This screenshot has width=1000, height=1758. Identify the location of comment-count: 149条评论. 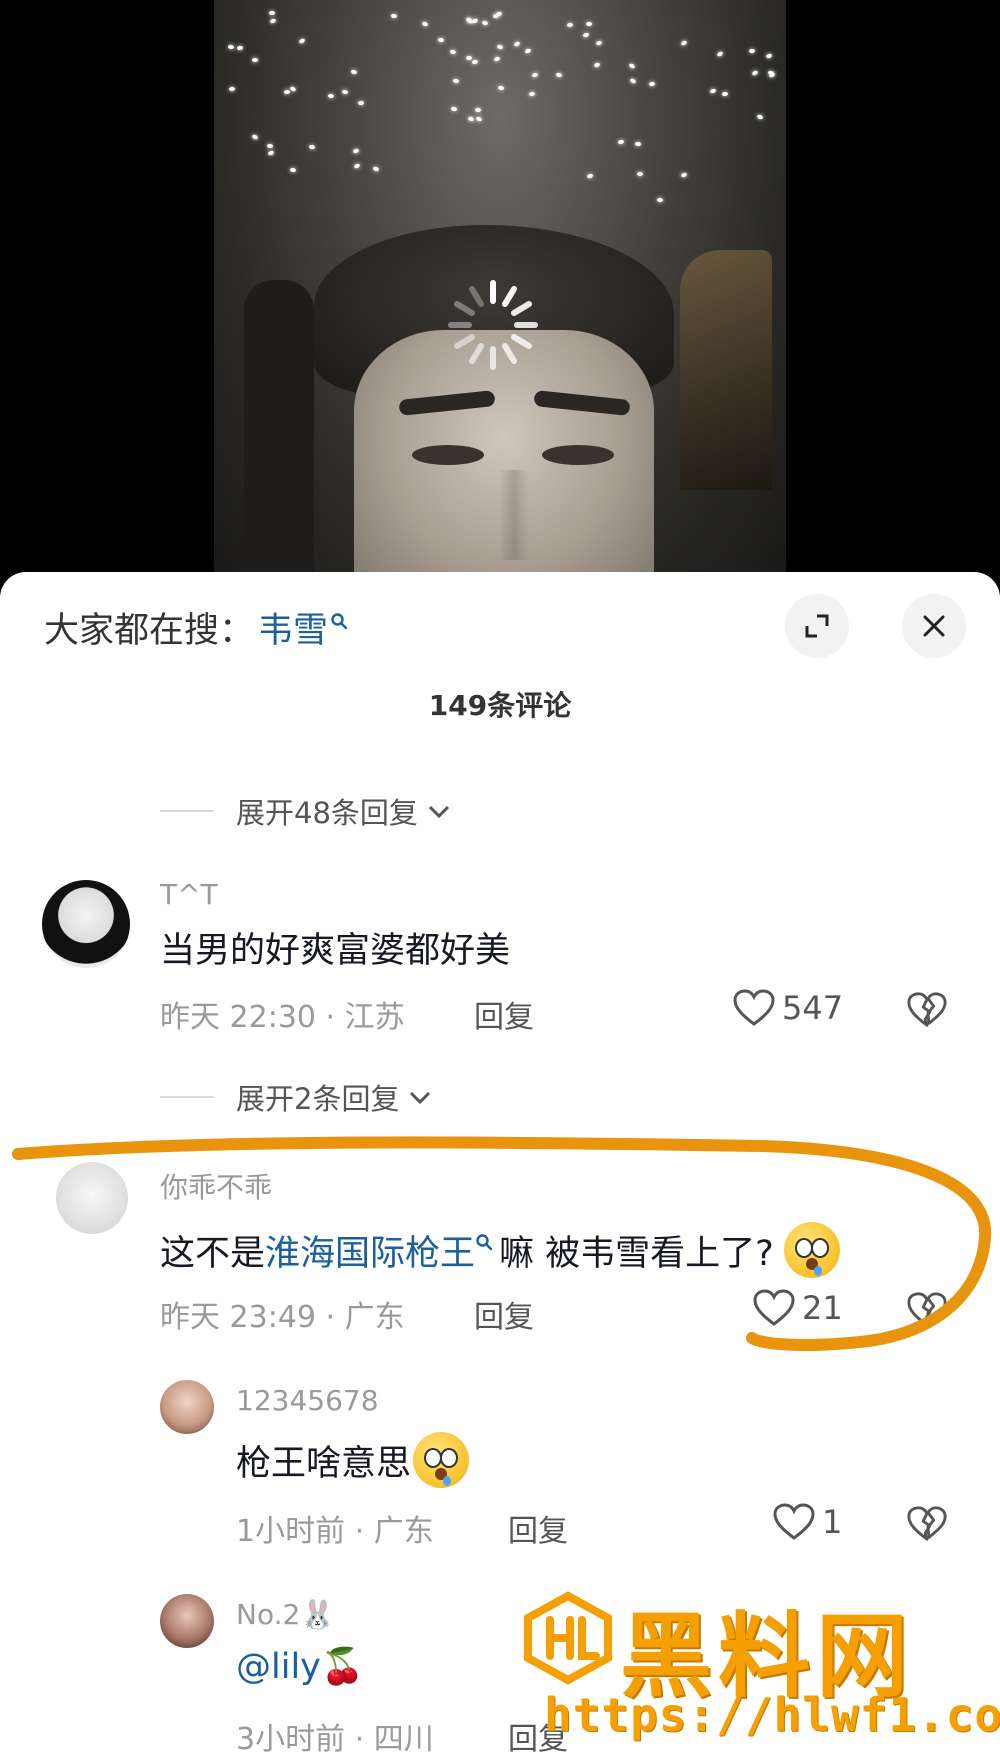
(500, 705).